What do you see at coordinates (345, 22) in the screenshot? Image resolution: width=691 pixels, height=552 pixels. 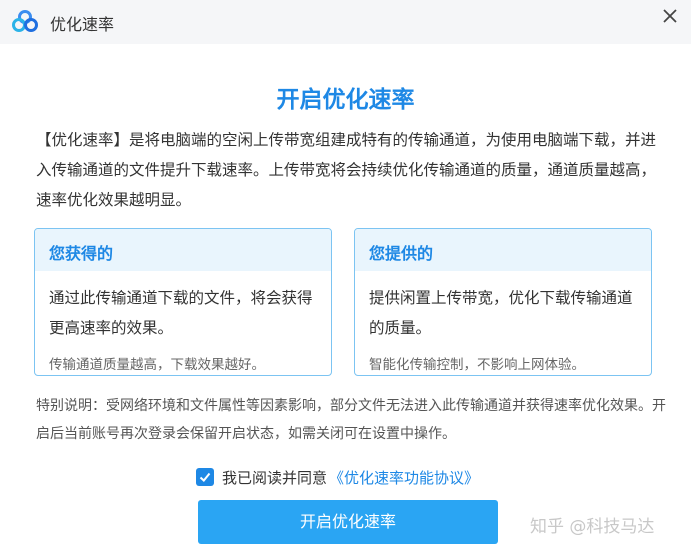 I see `title-bar: 优化速率` at bounding box center [345, 22].